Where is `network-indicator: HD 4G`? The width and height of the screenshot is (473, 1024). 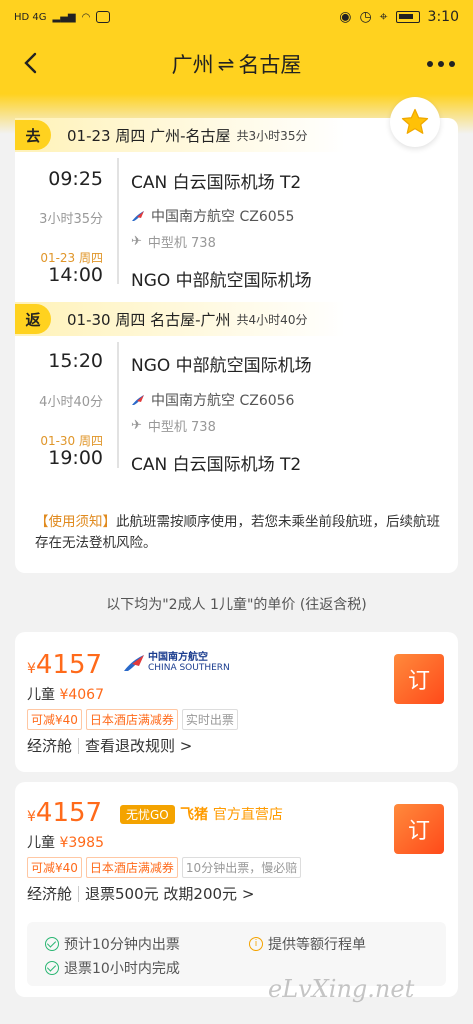 network-indicator: HD 4G is located at coordinates (30, 17).